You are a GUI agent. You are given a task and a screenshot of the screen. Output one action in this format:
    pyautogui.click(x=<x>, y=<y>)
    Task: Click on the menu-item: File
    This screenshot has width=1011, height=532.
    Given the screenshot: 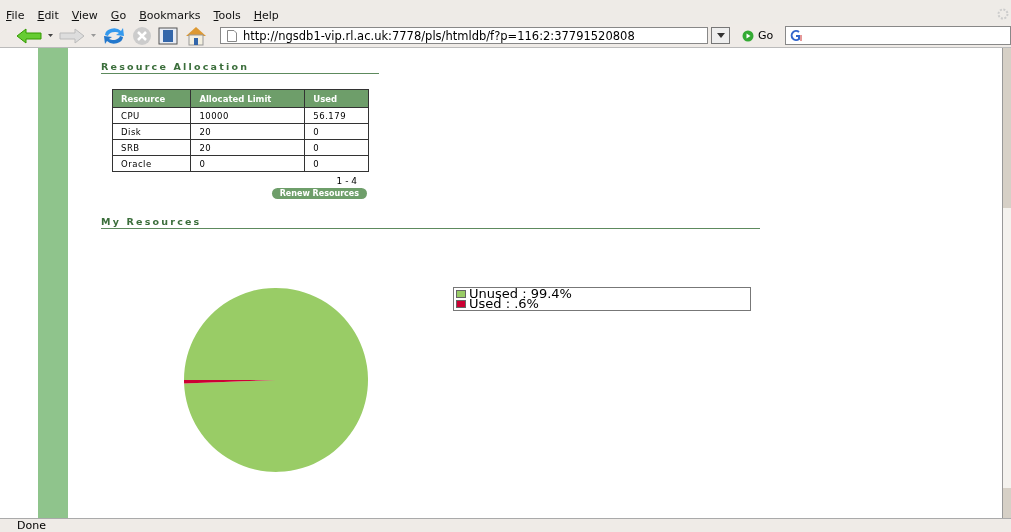 What is the action you would take?
    pyautogui.click(x=15, y=15)
    